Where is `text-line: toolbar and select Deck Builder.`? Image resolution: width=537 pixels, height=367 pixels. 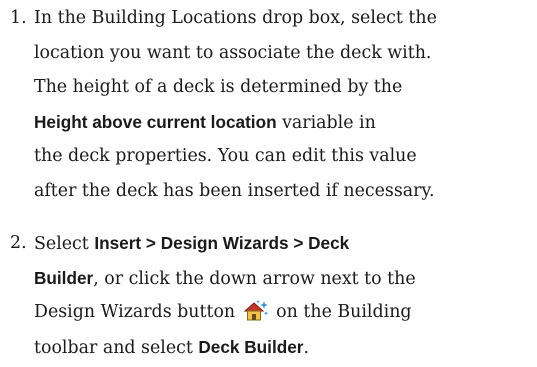 text-line: toolbar and select Deck Builder. is located at coordinates (284, 347).